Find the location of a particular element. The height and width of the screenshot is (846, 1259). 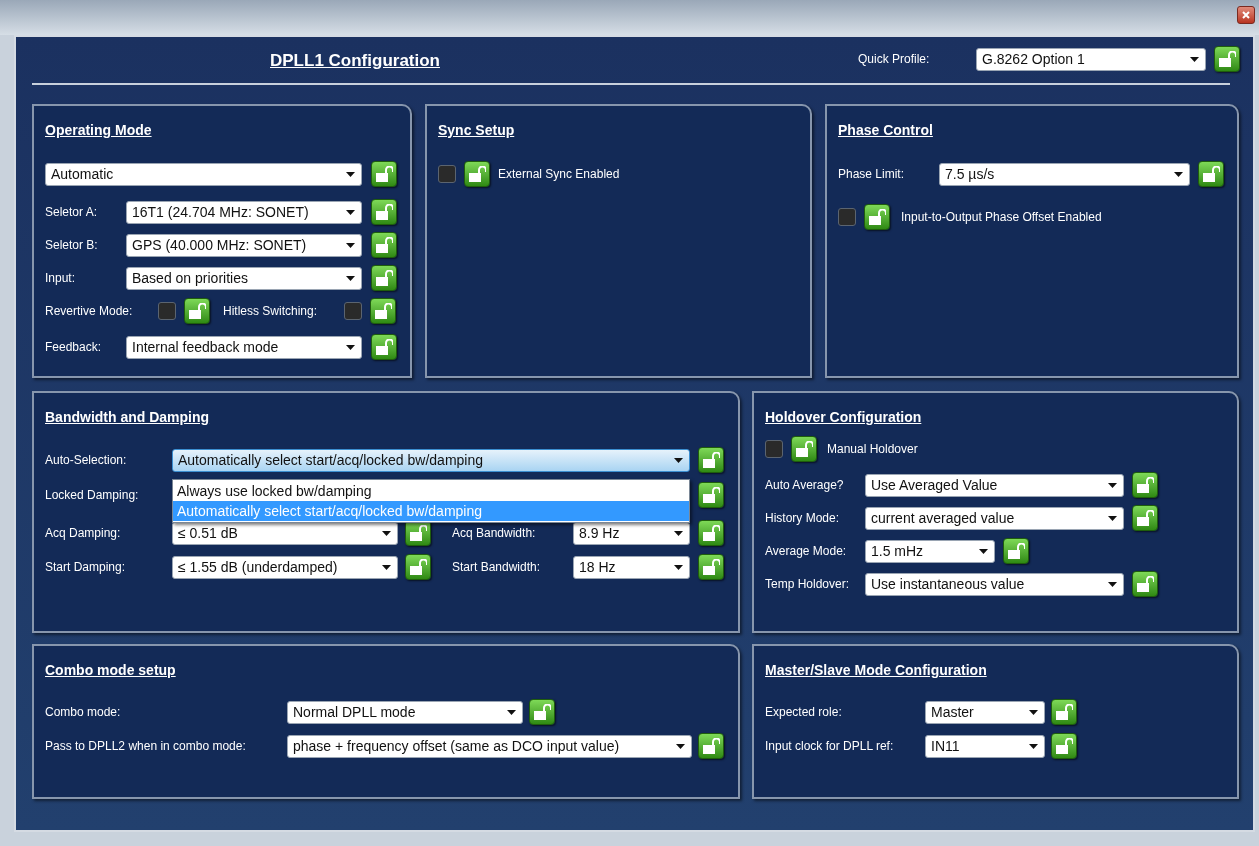

dropdown: 16T1 (24.704 MHz: SONET) is located at coordinates (244, 212).